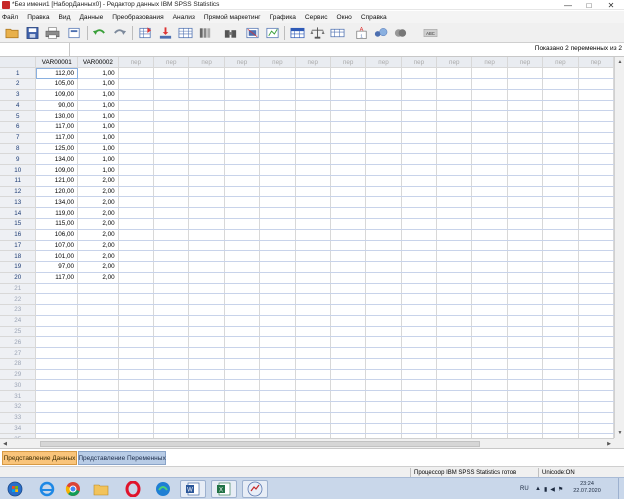 The height and width of the screenshot is (499, 624). I want to click on row-number: 31, so click(18, 396).